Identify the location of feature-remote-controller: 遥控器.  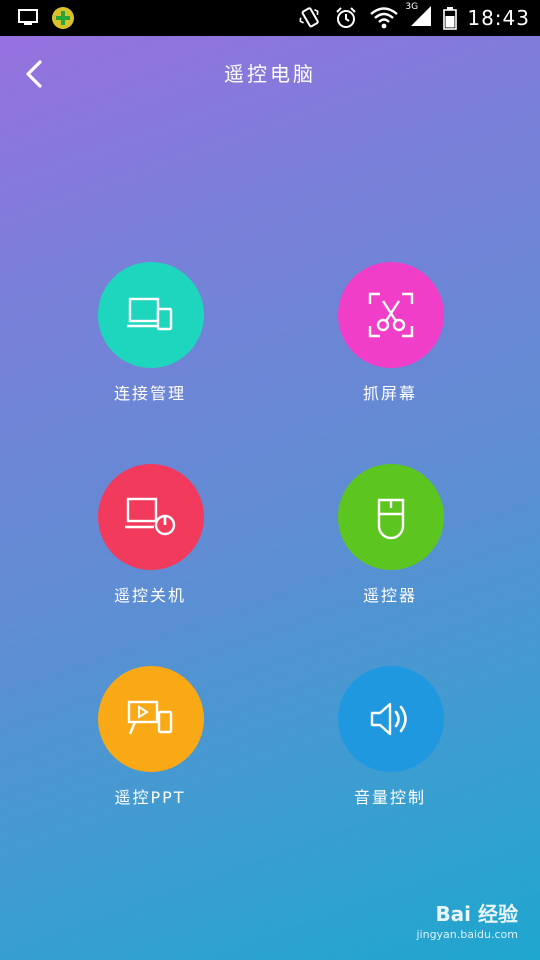
(390, 544).